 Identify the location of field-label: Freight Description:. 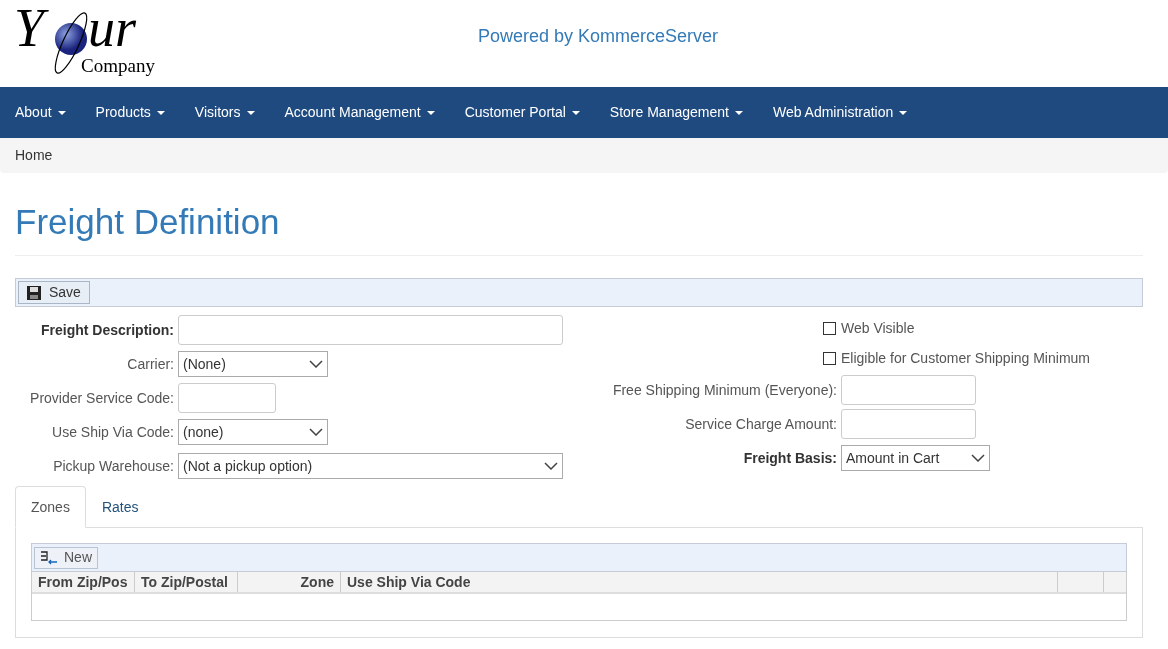
(107, 330).